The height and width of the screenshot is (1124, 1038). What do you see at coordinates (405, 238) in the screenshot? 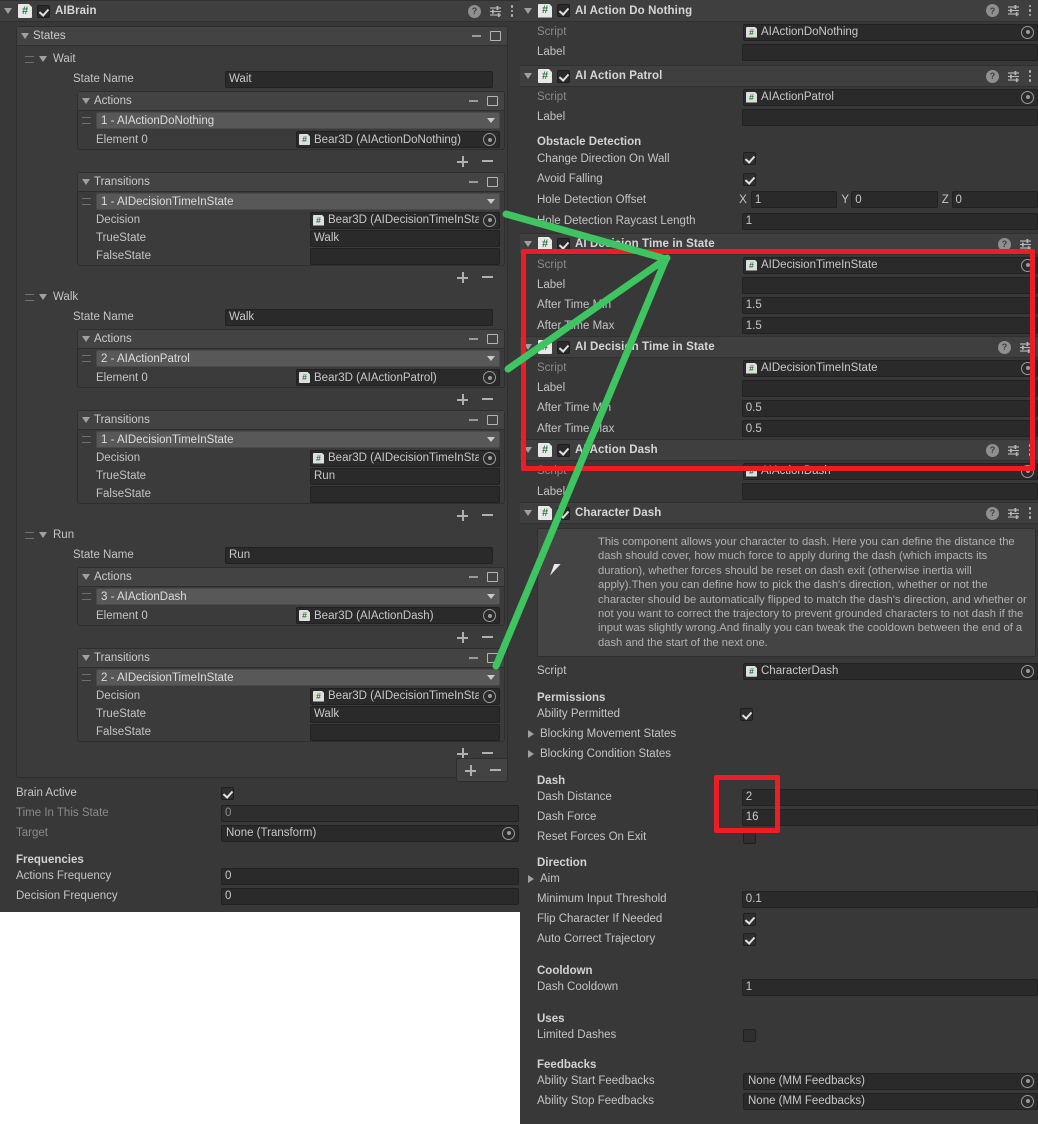
I see `truestate-input: Walk` at bounding box center [405, 238].